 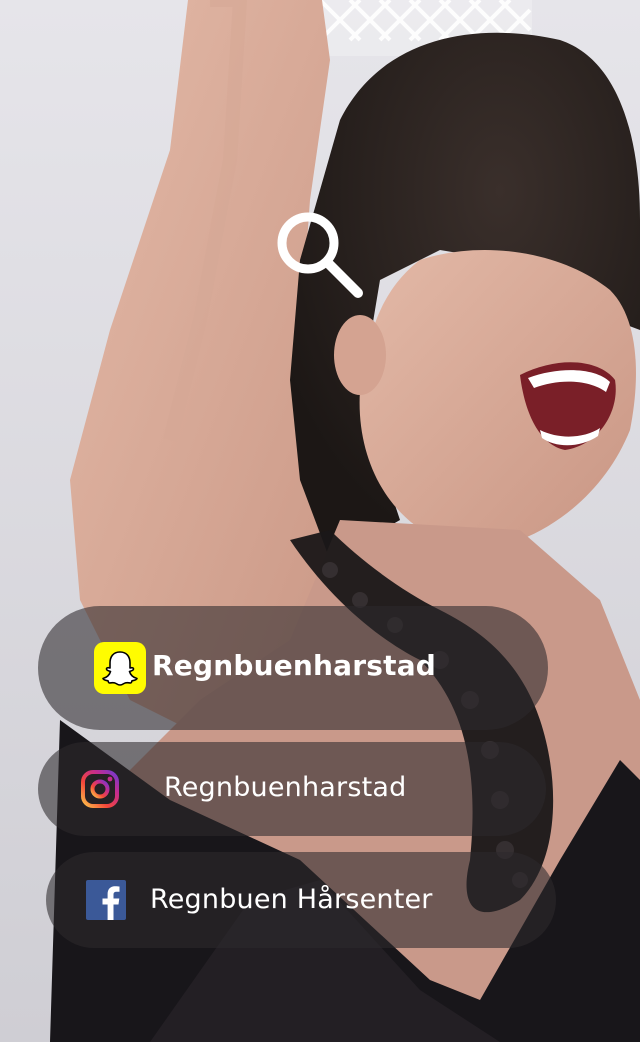 What do you see at coordinates (285, 787) in the screenshot?
I see `instagram-label: Regnbuenharstad` at bounding box center [285, 787].